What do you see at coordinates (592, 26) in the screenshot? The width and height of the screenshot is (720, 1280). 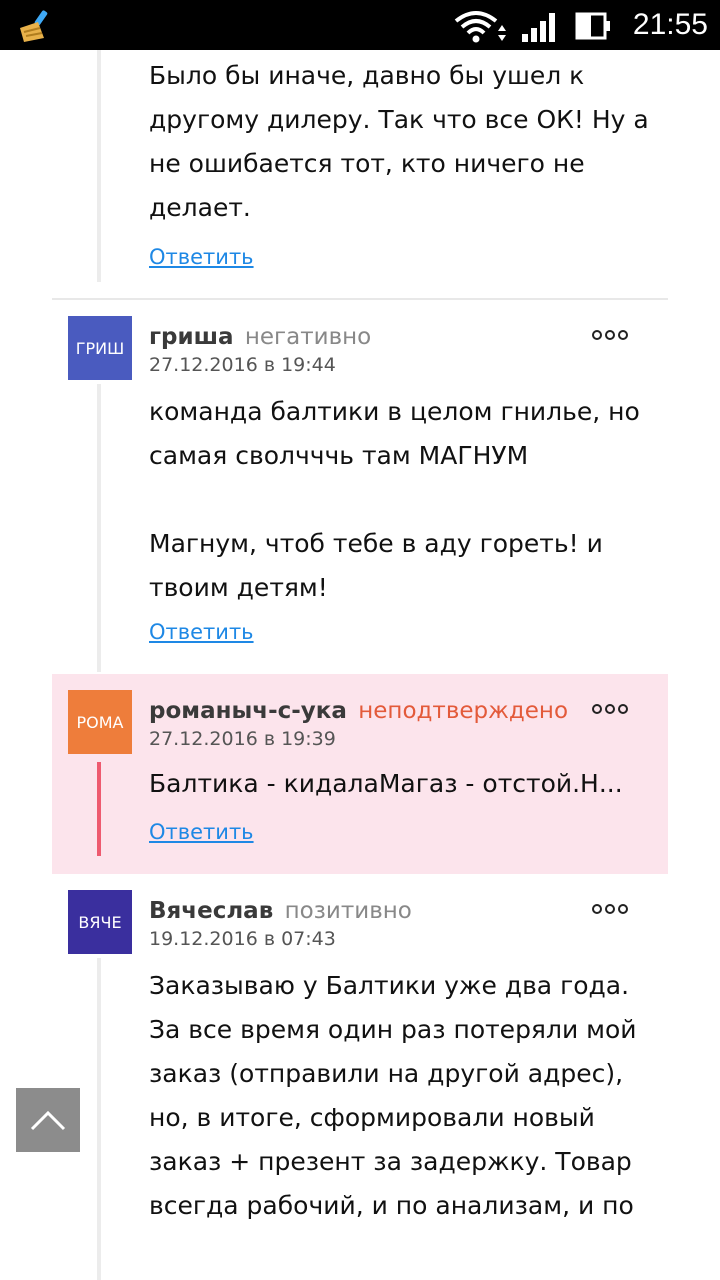 I see `battery-icon` at bounding box center [592, 26].